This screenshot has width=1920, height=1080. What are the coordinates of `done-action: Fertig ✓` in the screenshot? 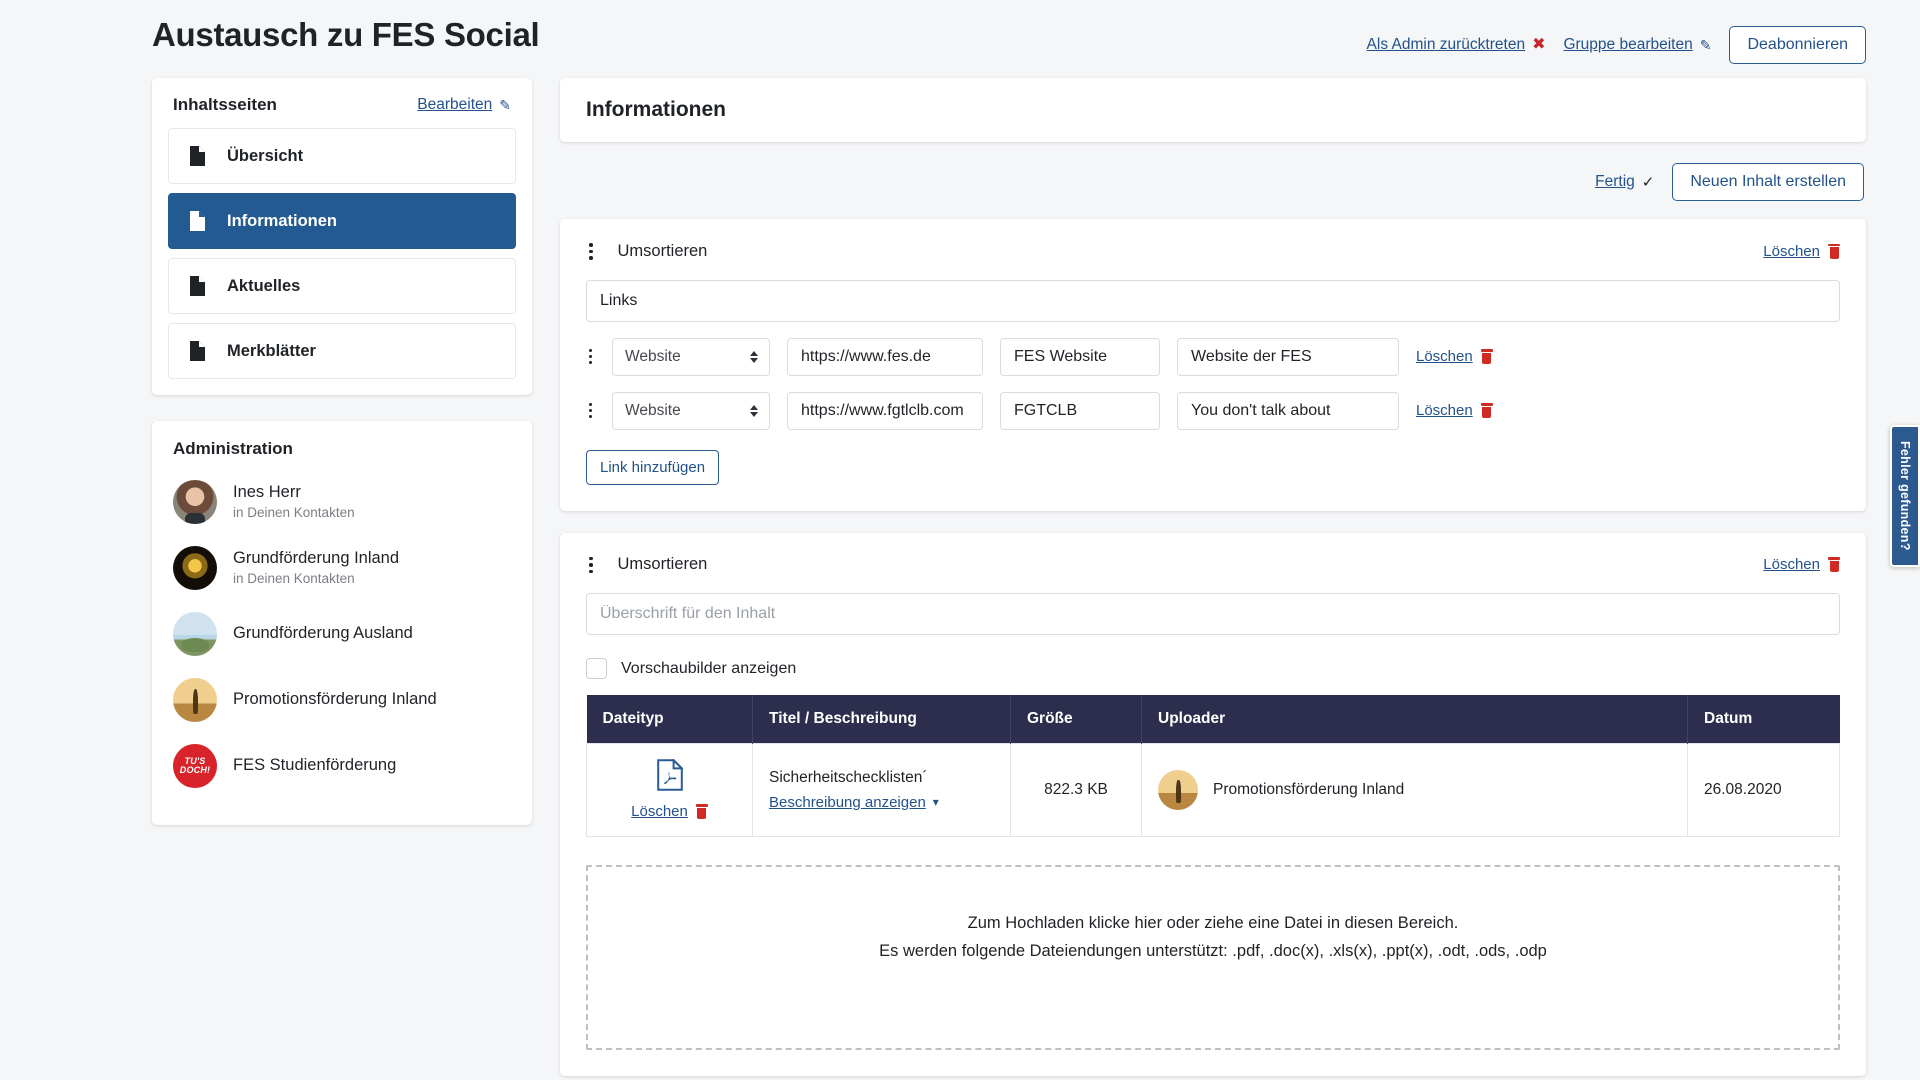 It's located at (1624, 182).